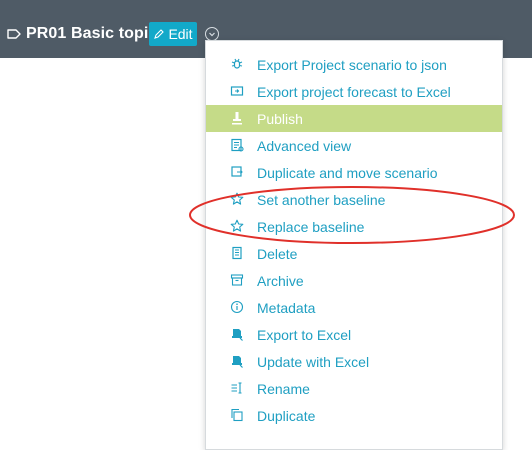 The image size is (532, 450). What do you see at coordinates (237, 362) in the screenshot?
I see `excel-update-icon` at bounding box center [237, 362].